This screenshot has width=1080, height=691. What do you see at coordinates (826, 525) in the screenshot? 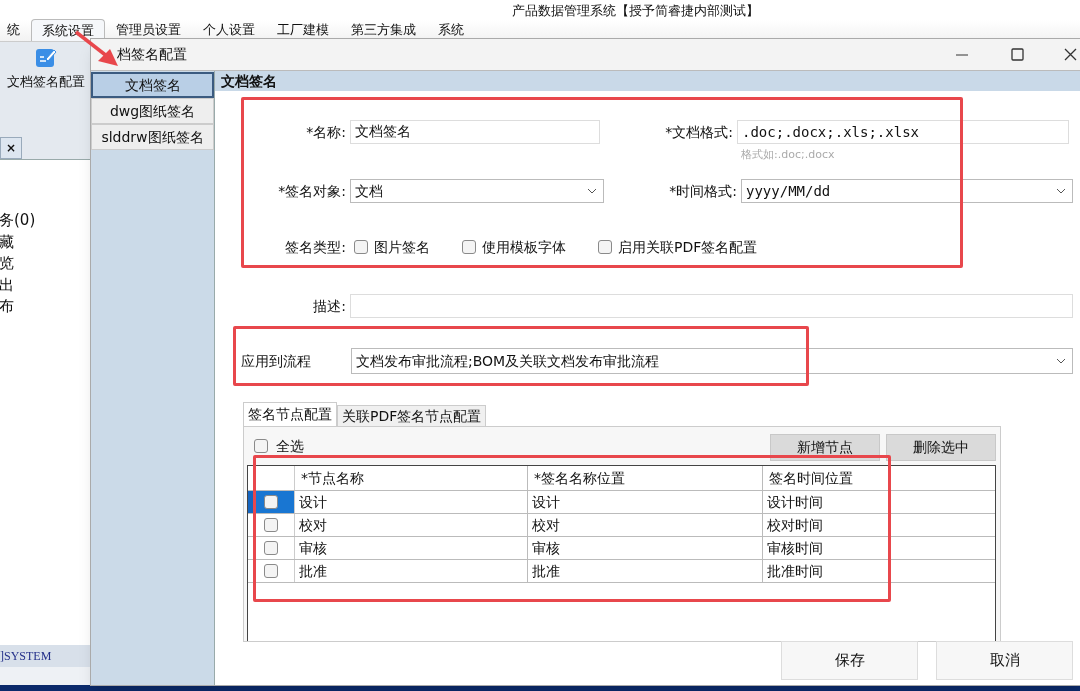
I see `table-cell: 校对时间` at bounding box center [826, 525].